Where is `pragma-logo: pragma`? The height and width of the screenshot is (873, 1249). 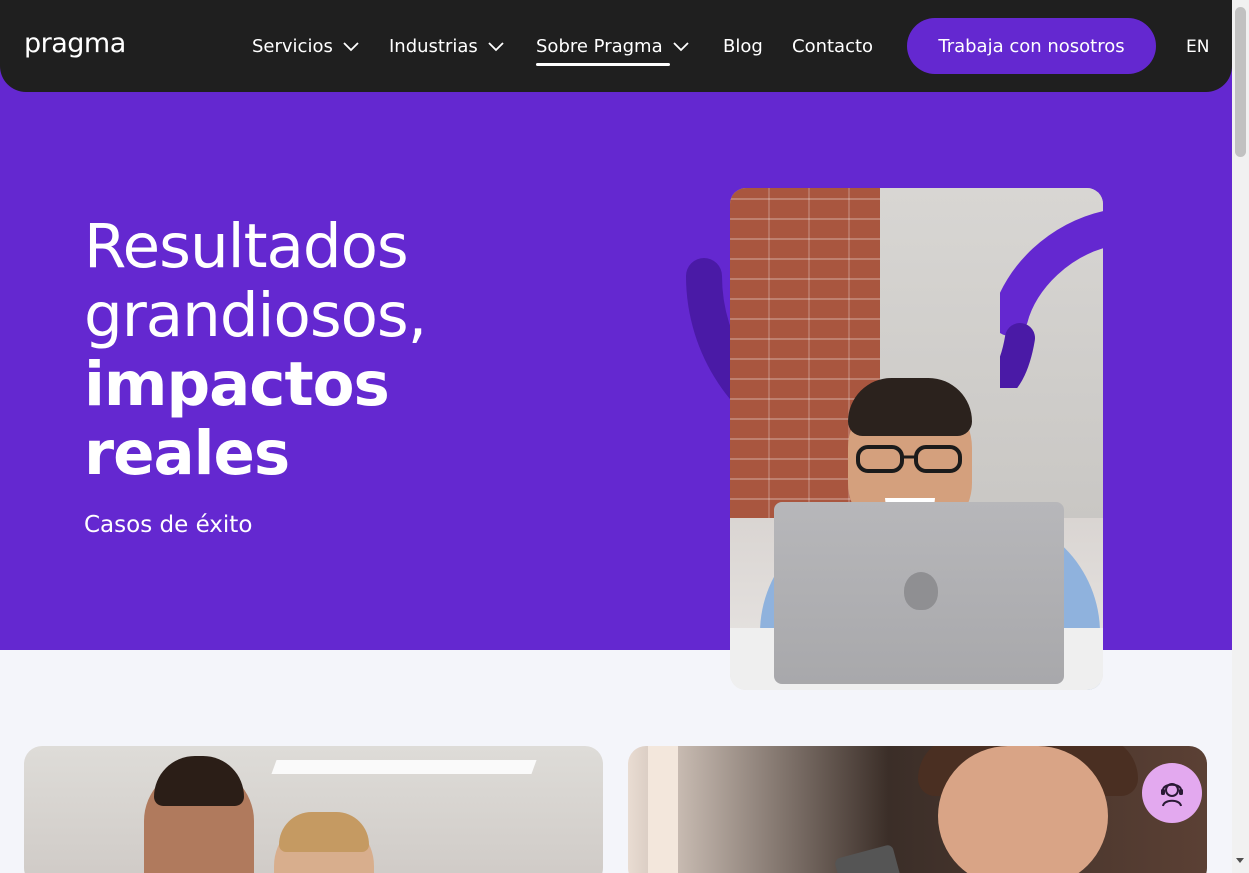 pragma-logo: pragma is located at coordinates (75, 43).